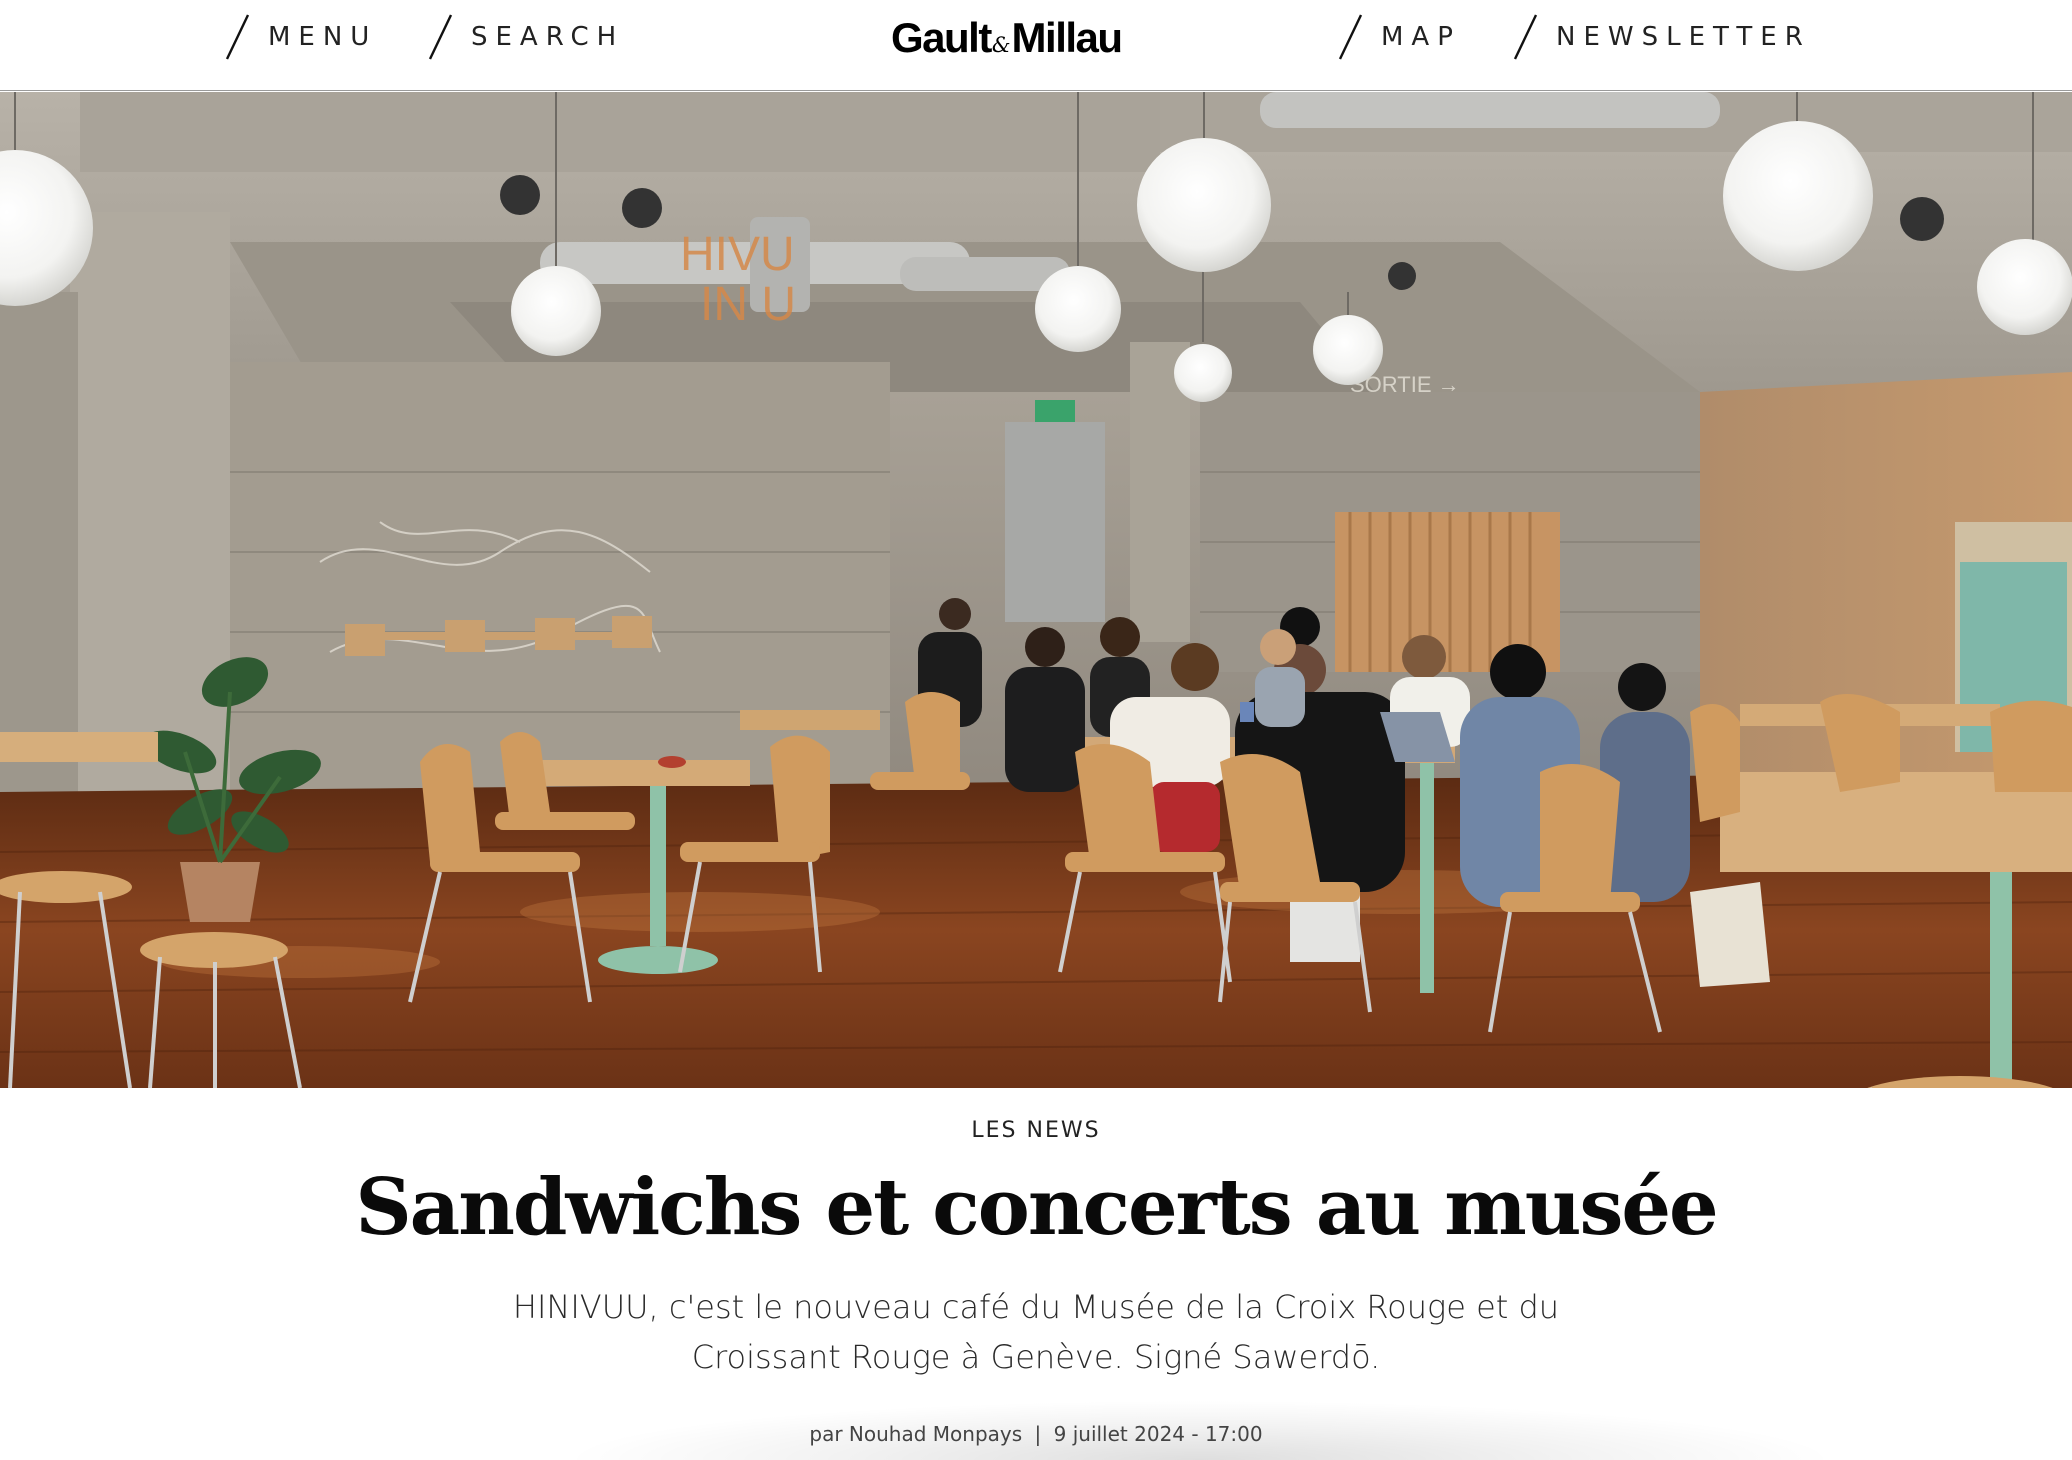 The height and width of the screenshot is (1460, 2072). What do you see at coordinates (548, 37) in the screenshot?
I see `search-label: SEARCH` at bounding box center [548, 37].